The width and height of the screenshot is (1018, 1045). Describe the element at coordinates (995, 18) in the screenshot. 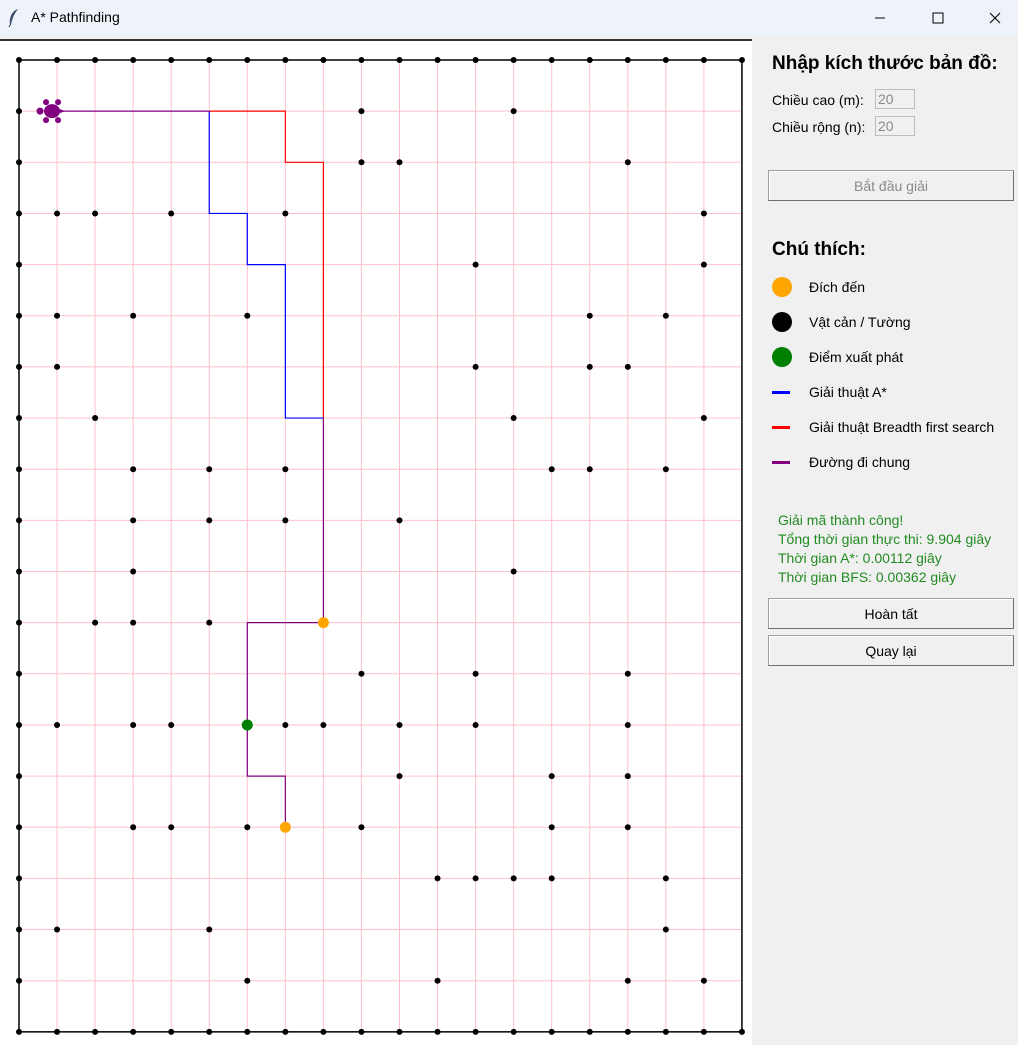

I see `close-button` at that location.